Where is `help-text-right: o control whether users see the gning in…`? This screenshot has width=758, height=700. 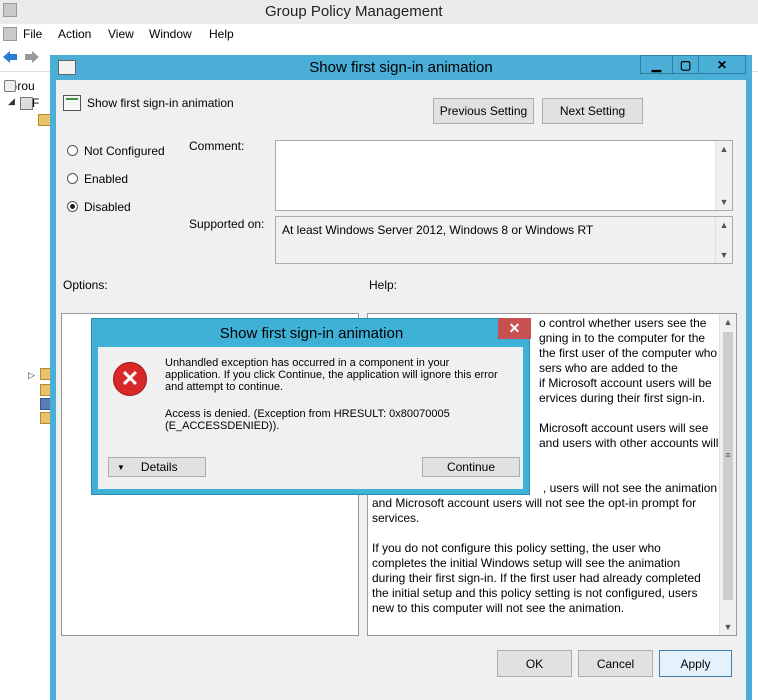 help-text-right: o control whether users see the gning in… is located at coordinates (629, 383).